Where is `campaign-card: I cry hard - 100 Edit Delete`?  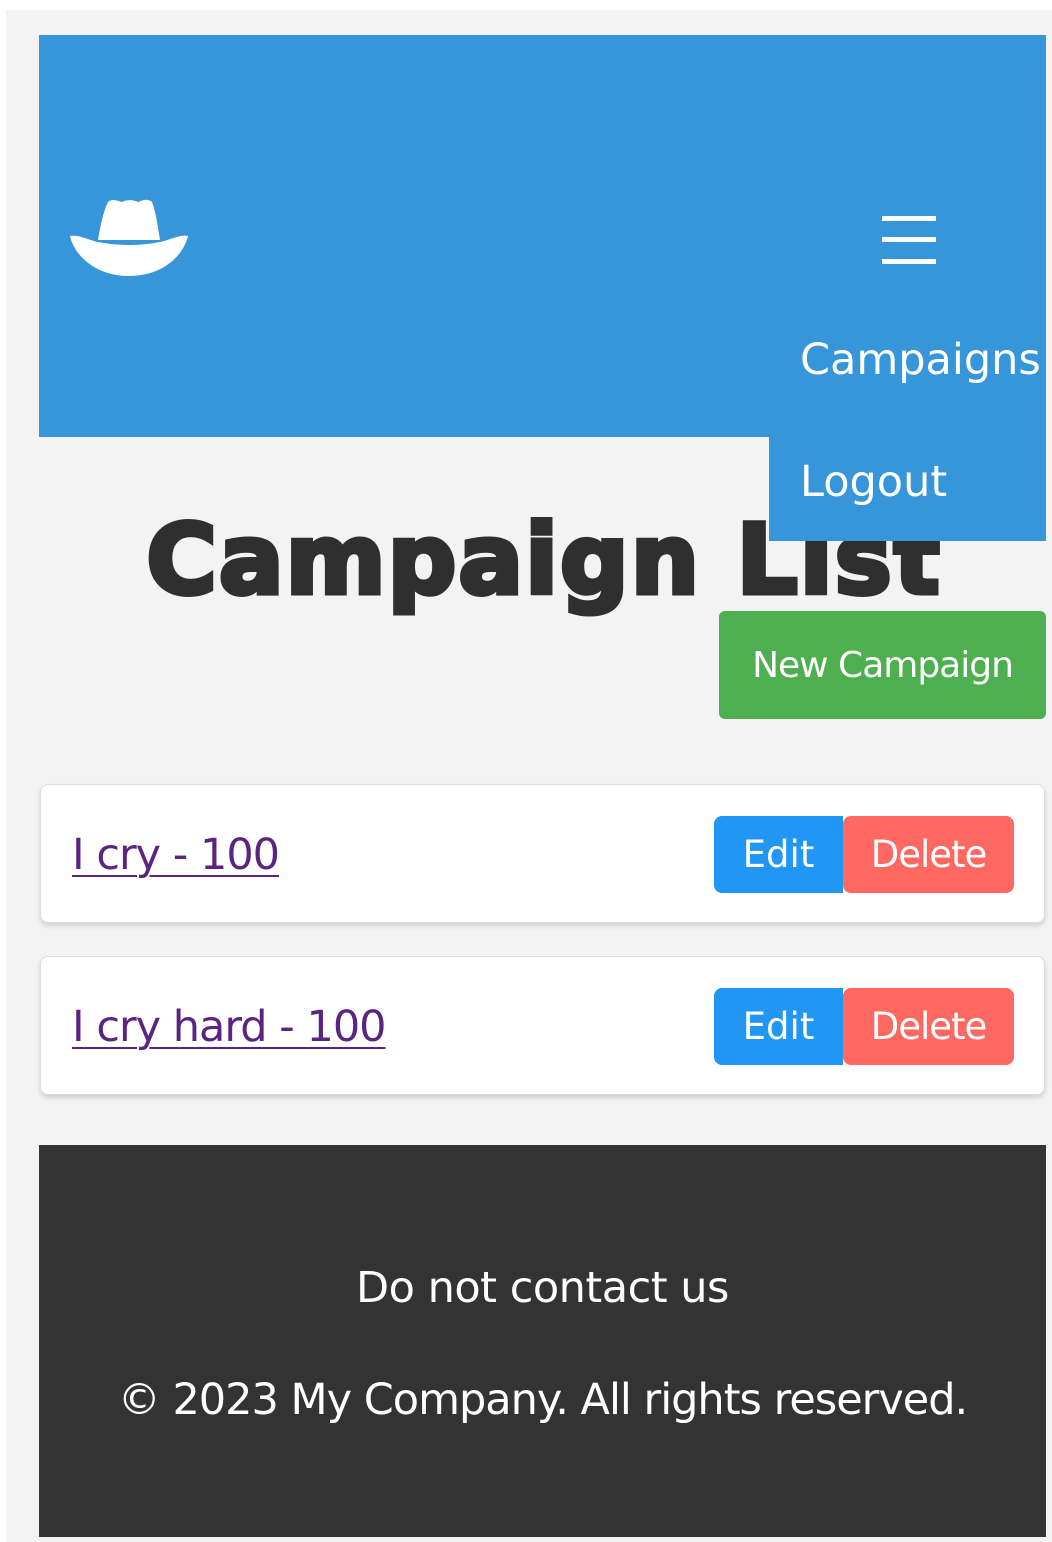 campaign-card: I cry hard - 100 Edit Delete is located at coordinates (542, 1025).